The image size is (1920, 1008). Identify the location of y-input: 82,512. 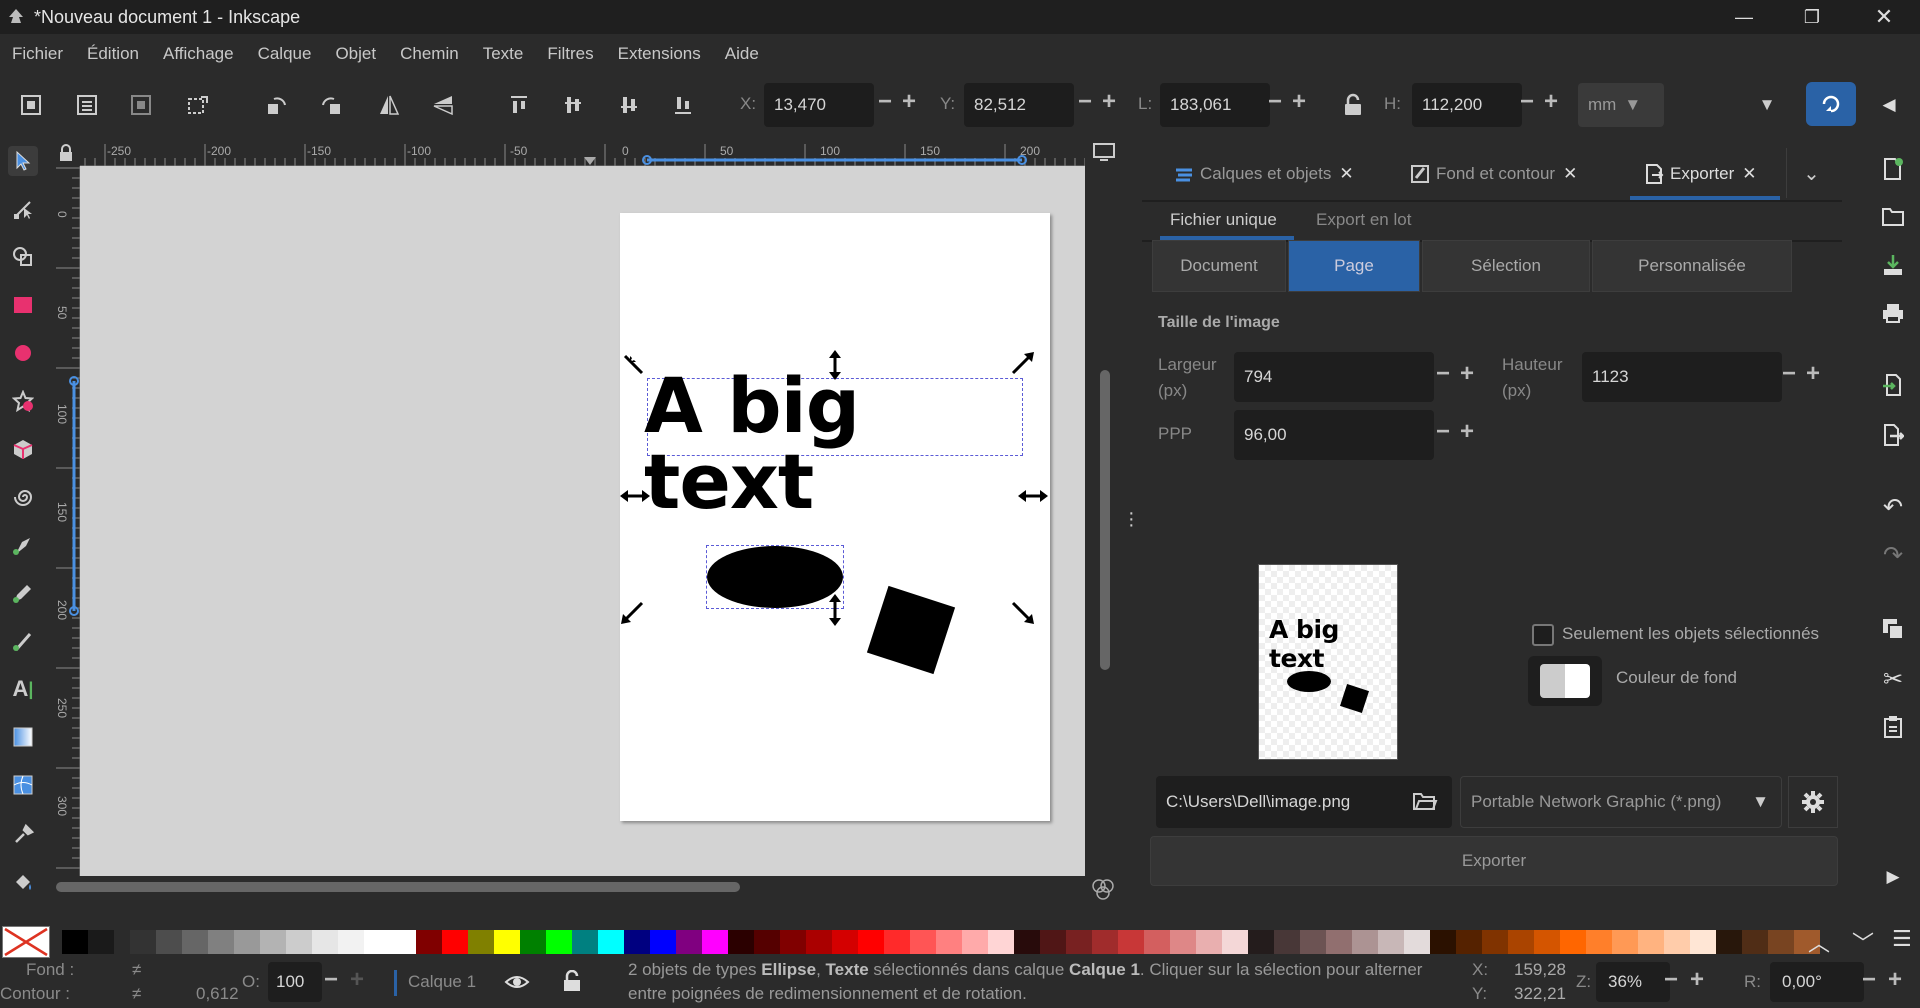
(1019, 105).